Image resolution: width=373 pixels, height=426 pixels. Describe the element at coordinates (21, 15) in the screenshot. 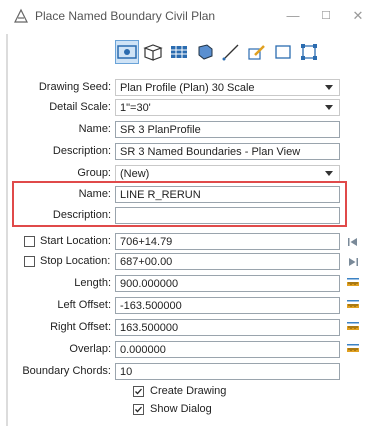

I see `app-icon` at that location.